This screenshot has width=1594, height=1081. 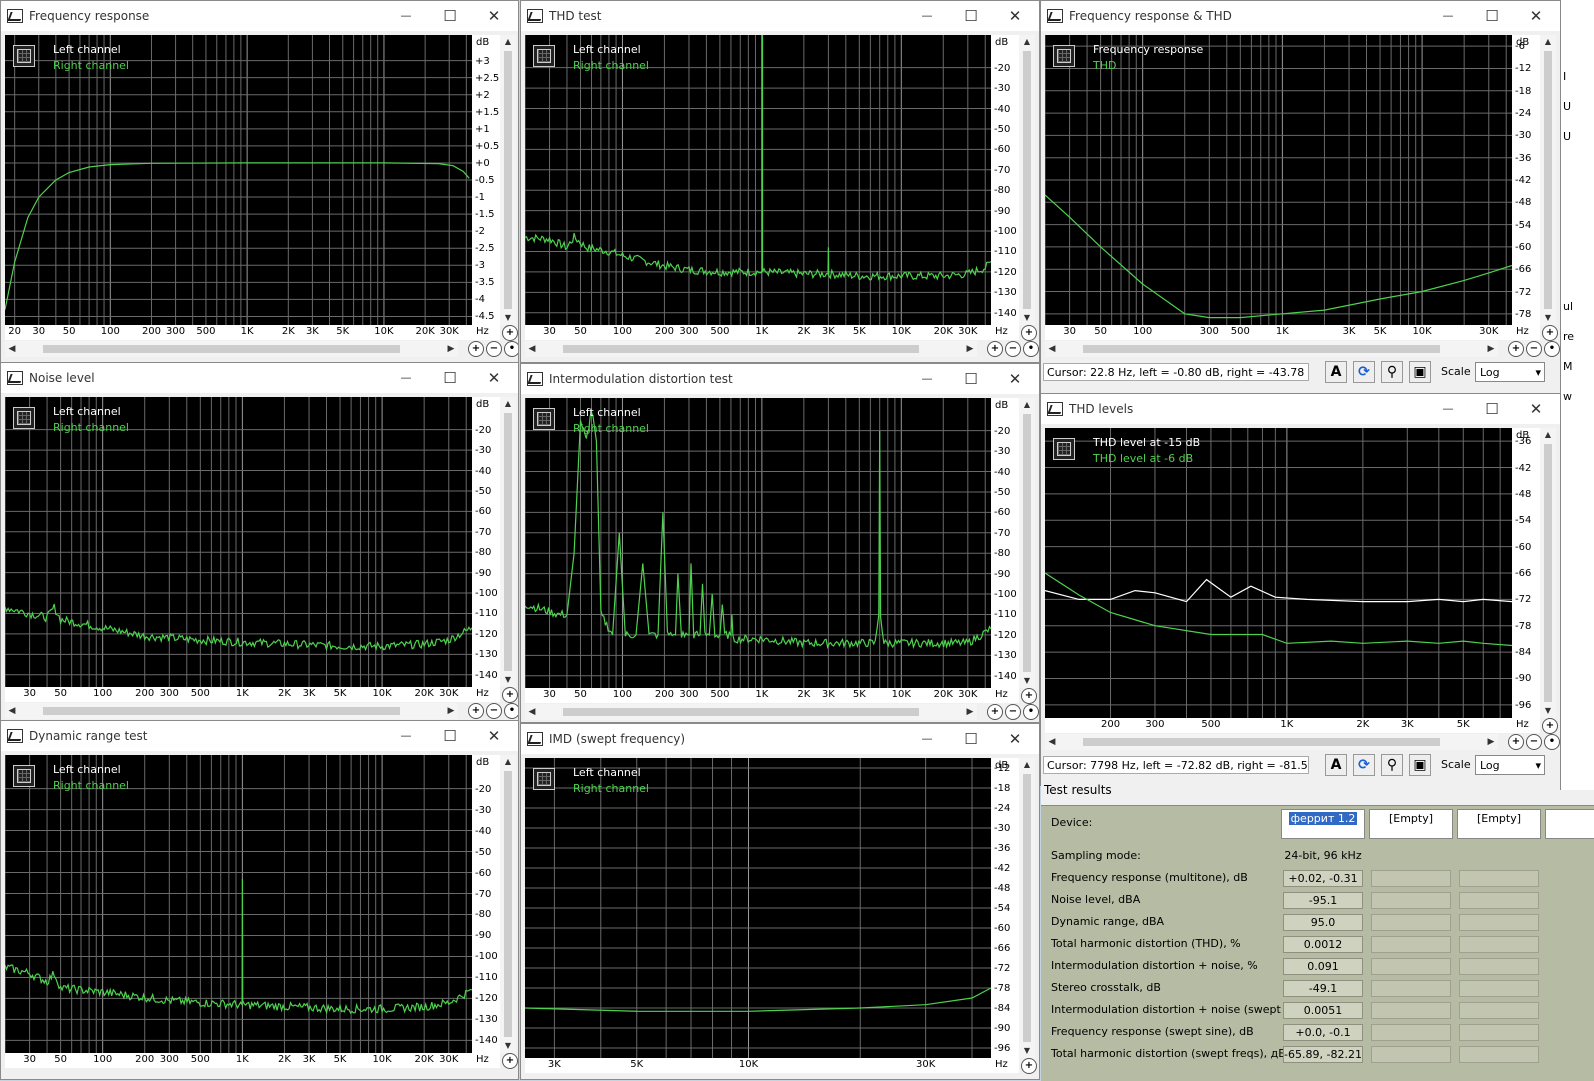 What do you see at coordinates (1336, 372) in the screenshot?
I see `font-icon: A` at bounding box center [1336, 372].